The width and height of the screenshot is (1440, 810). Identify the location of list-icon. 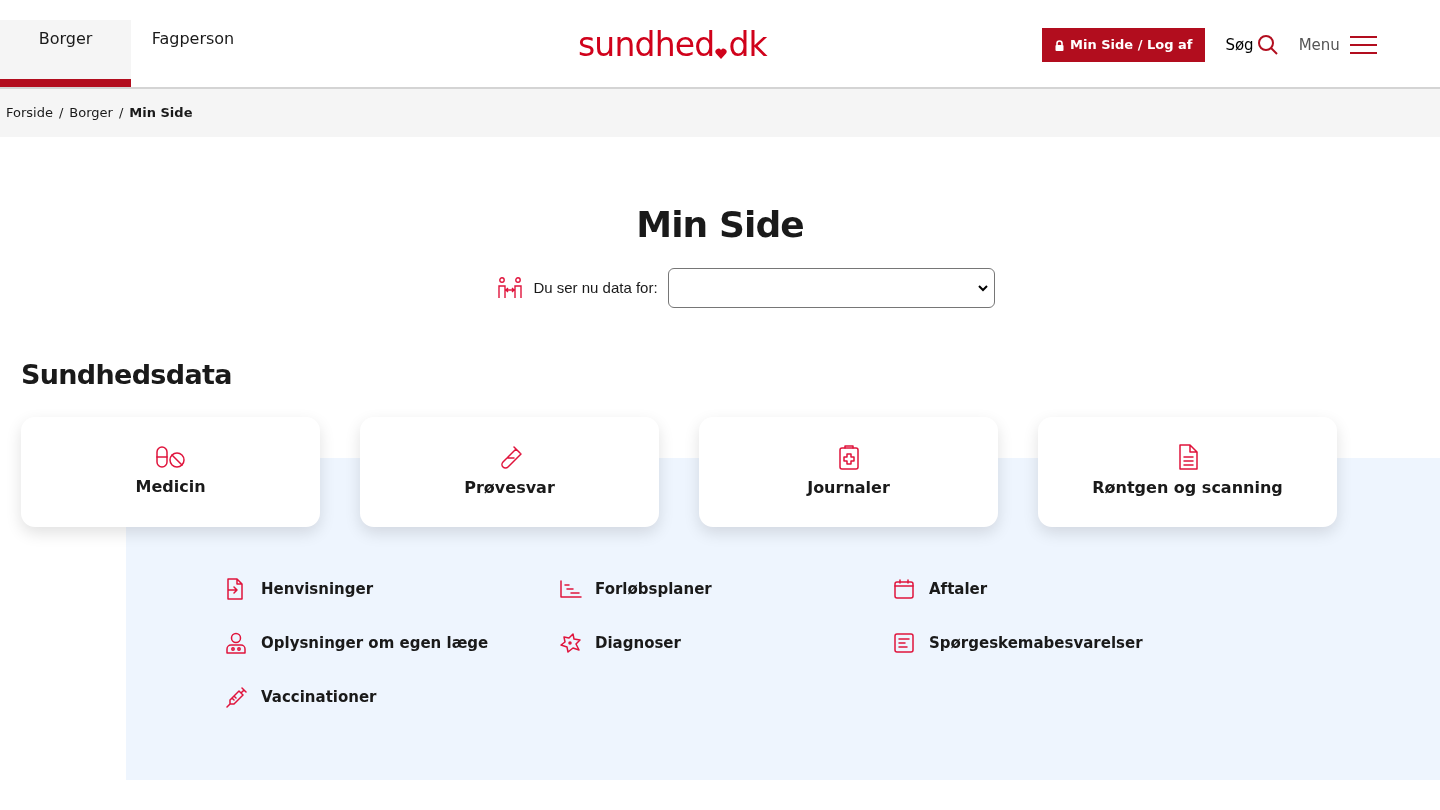
(904, 643).